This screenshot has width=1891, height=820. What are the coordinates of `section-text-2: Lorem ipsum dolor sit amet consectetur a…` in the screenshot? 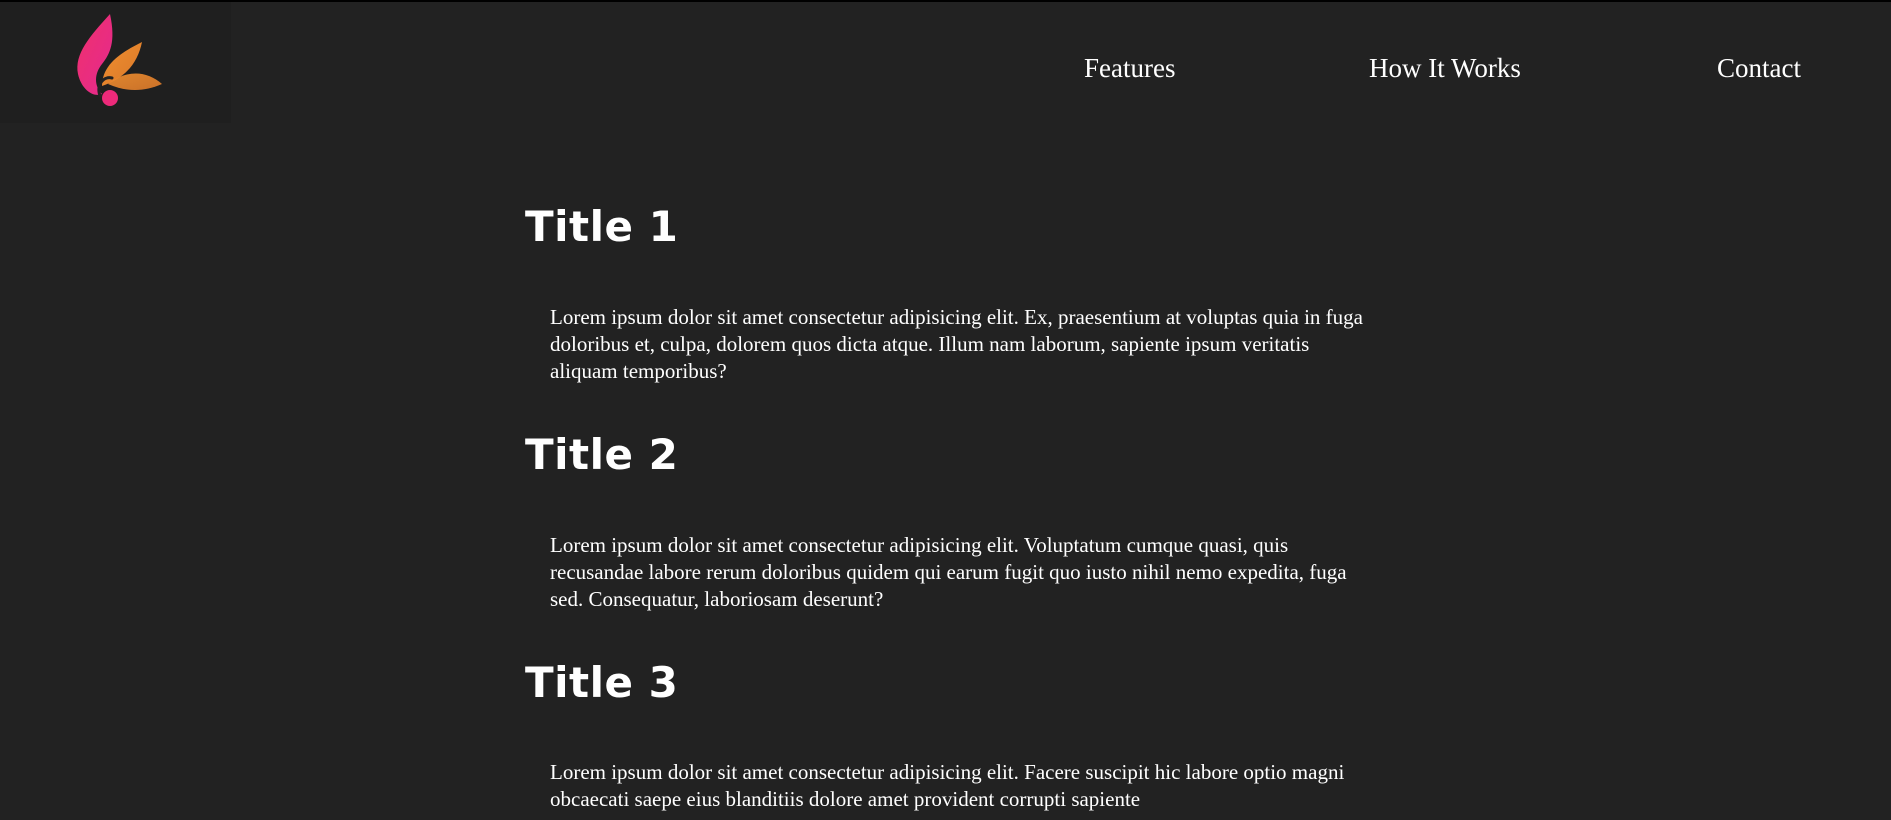 It's located at (948, 572).